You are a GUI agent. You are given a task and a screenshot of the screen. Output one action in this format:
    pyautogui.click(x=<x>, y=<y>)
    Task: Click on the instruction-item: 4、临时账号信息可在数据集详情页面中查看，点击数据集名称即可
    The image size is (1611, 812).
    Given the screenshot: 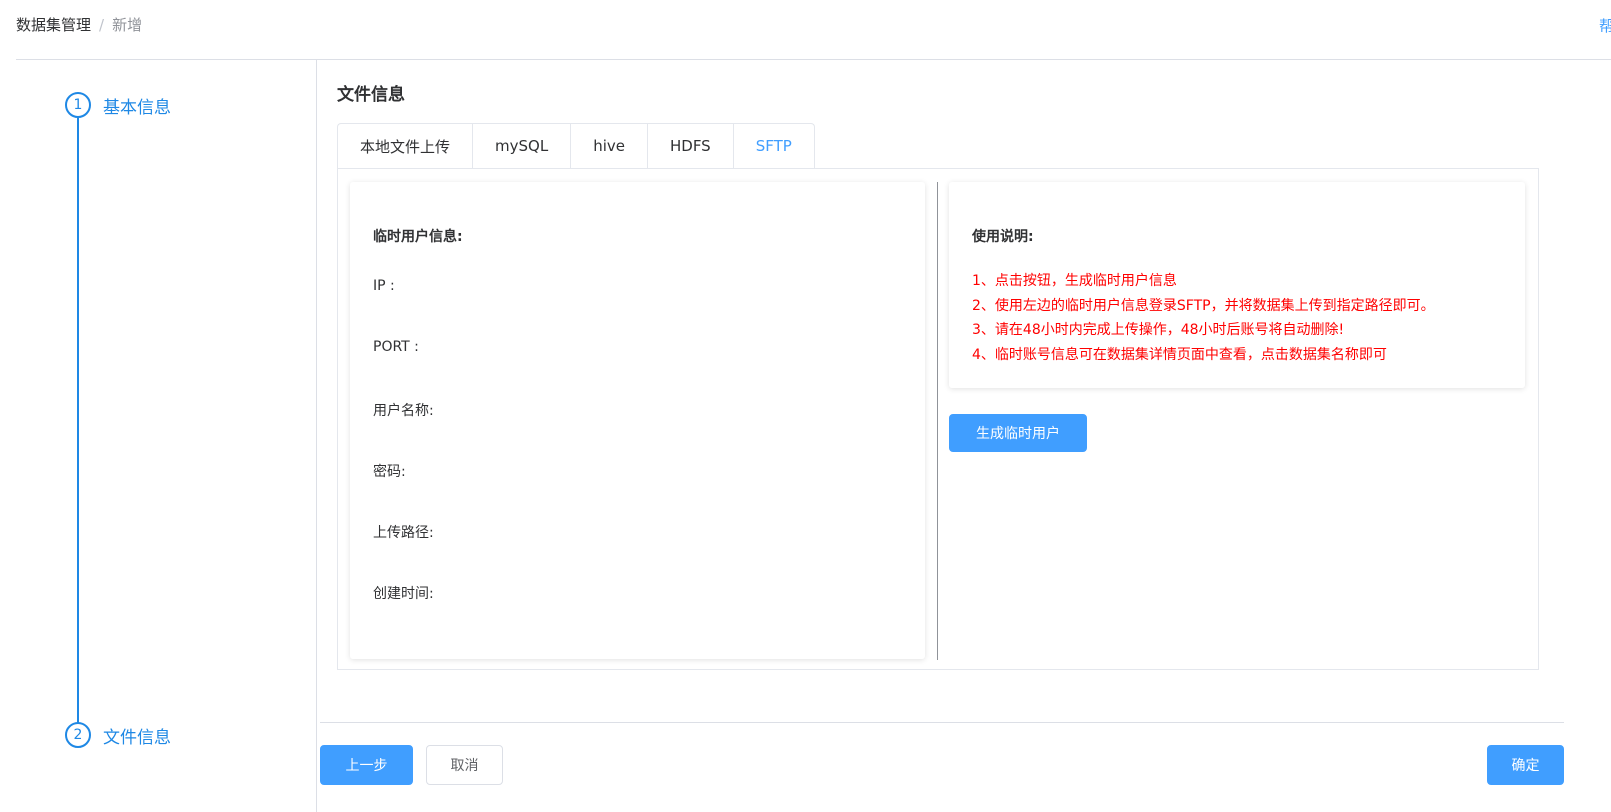 What is the action you would take?
    pyautogui.click(x=1179, y=354)
    